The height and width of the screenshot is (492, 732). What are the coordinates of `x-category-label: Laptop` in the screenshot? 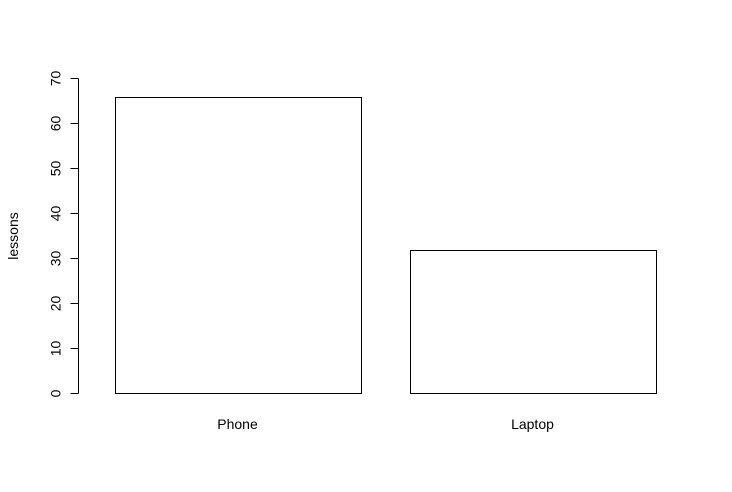 It's located at (532, 424).